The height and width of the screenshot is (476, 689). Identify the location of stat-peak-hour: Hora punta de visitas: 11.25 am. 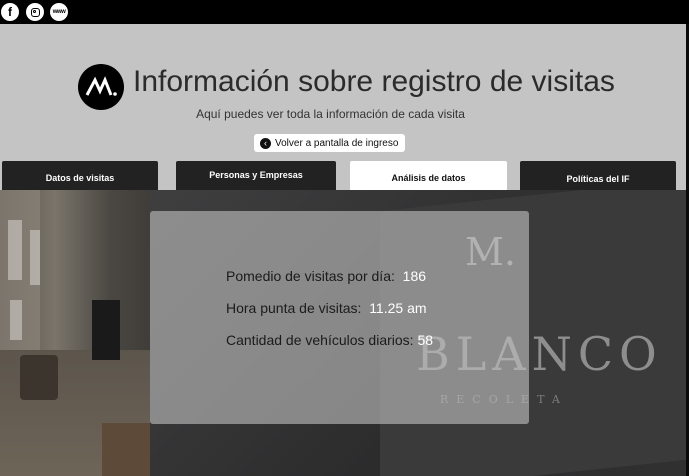
(326, 308).